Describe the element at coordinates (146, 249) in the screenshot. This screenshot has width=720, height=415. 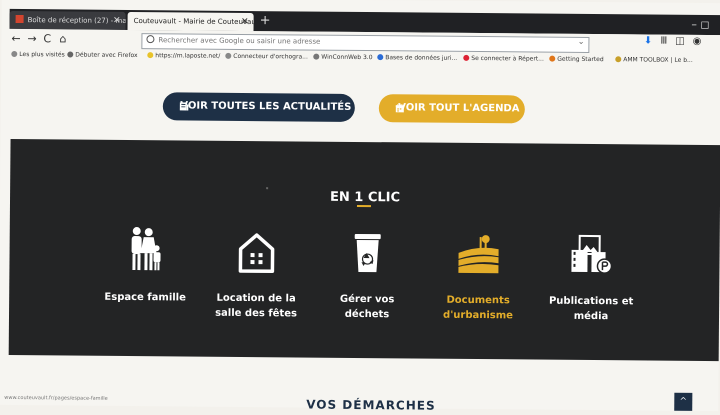
I see `family-icon` at that location.